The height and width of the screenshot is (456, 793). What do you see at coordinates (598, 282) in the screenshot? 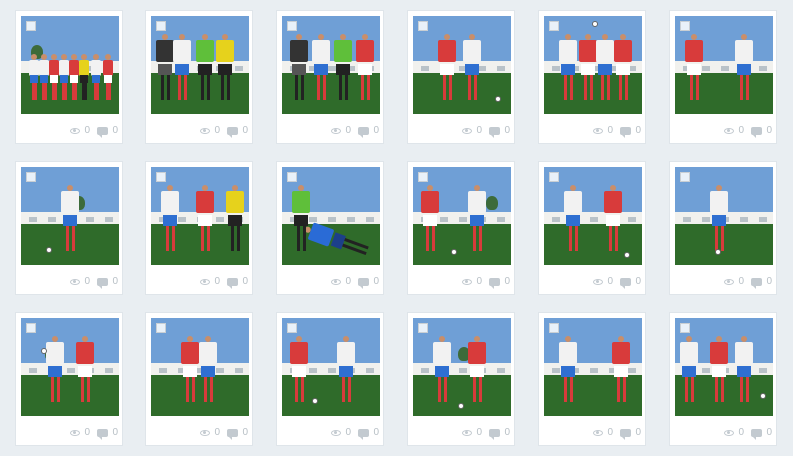
I see `eye-icon` at bounding box center [598, 282].